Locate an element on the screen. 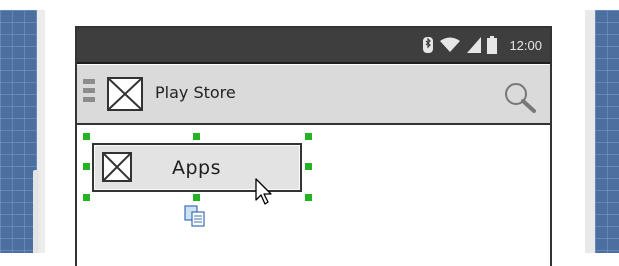  copy-icon is located at coordinates (195, 216).